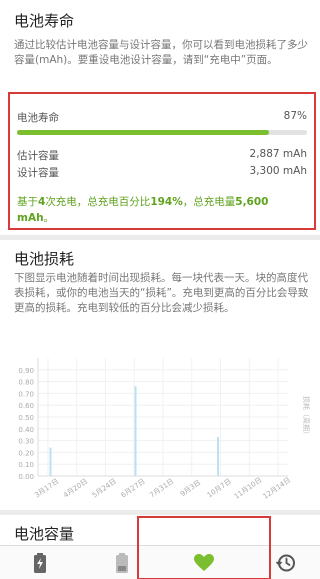 Image resolution: width=320 pixels, height=579 pixels. I want to click on battery-life-label: 电池寿命, so click(38, 118).